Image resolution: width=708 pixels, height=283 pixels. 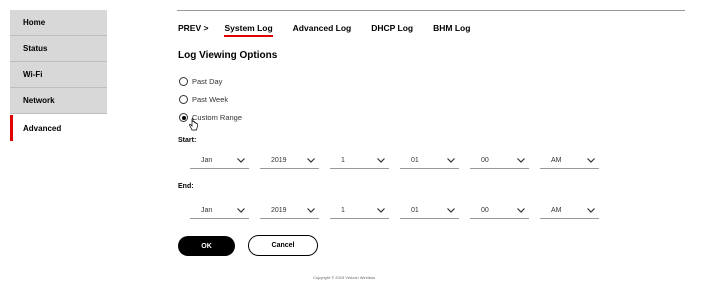 I want to click on sidebar-item-label: Wi-Fi, so click(x=33, y=74).